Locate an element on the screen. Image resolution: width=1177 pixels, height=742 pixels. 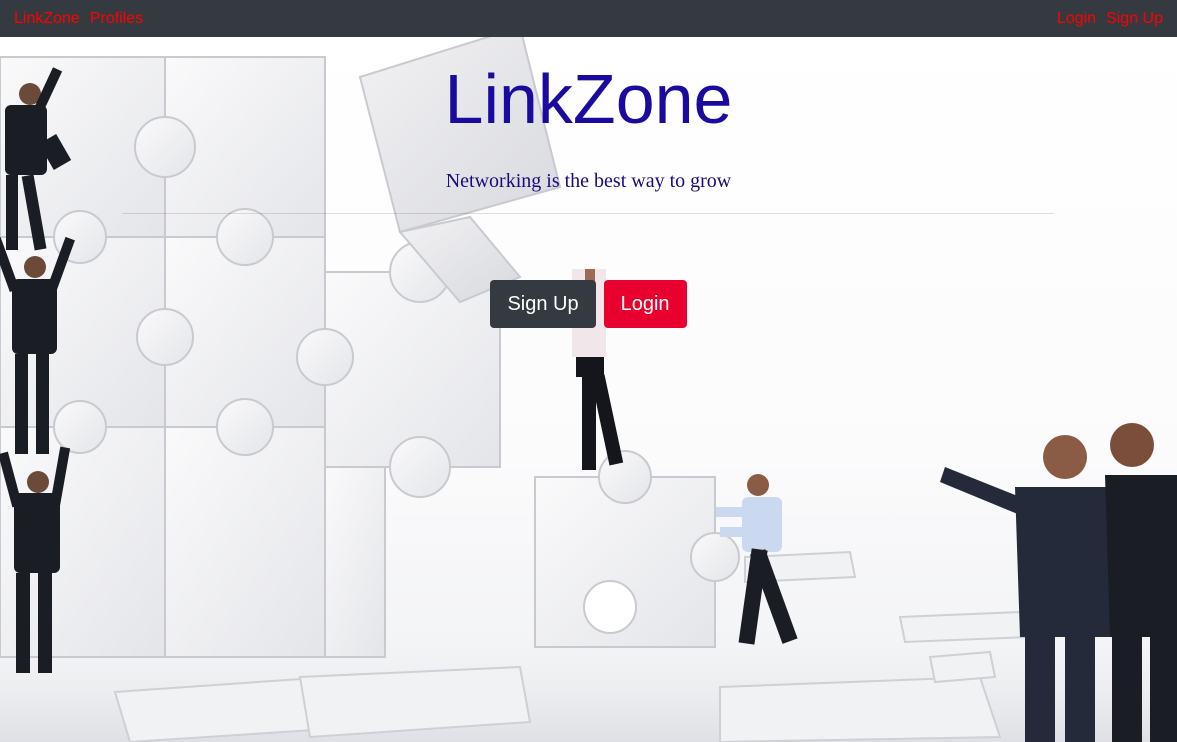
tagline: Networking is the best way to grow is located at coordinates (588, 181).